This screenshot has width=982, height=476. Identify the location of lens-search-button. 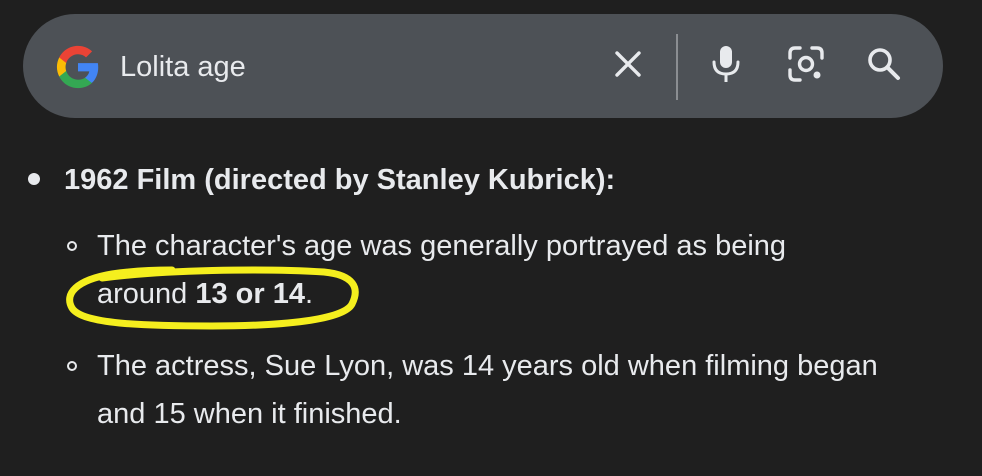
(806, 66).